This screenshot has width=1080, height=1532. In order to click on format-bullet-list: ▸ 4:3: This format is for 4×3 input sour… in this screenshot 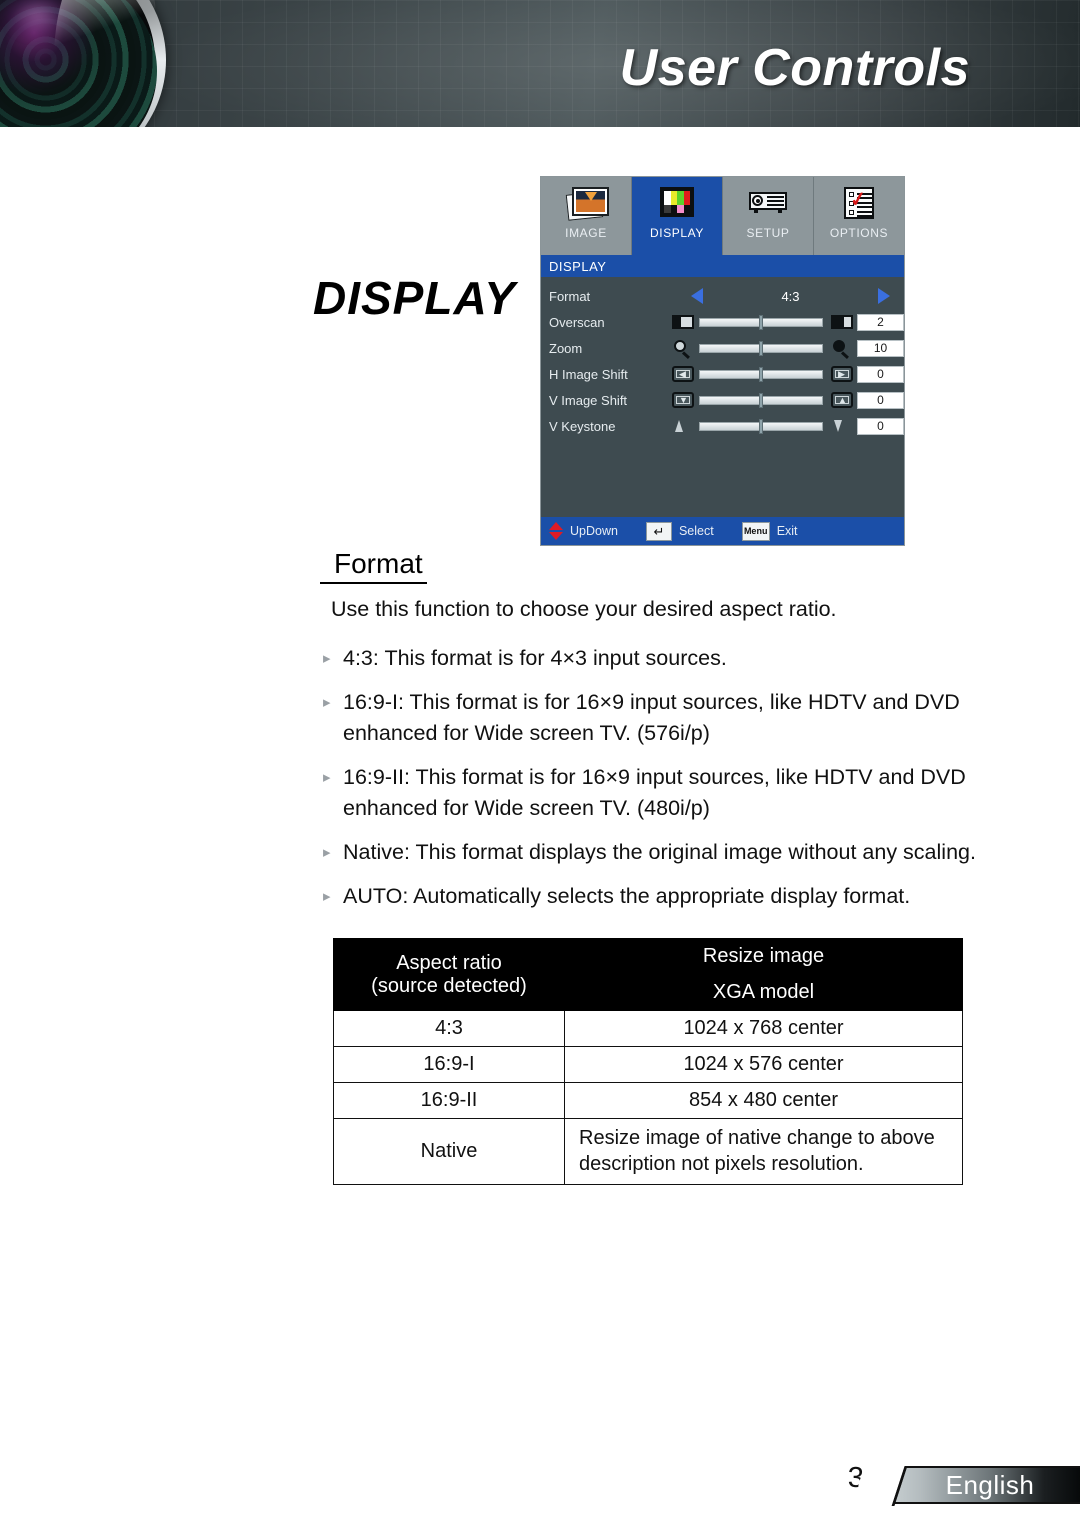, I will do `click(653, 784)`.